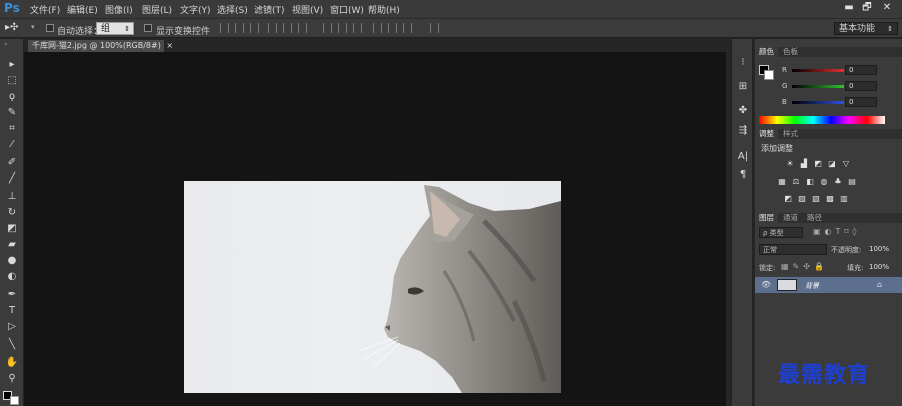 The width and height of the screenshot is (902, 406). Describe the element at coordinates (407, 28) in the screenshot. I see `distribute-right-icon` at that location.